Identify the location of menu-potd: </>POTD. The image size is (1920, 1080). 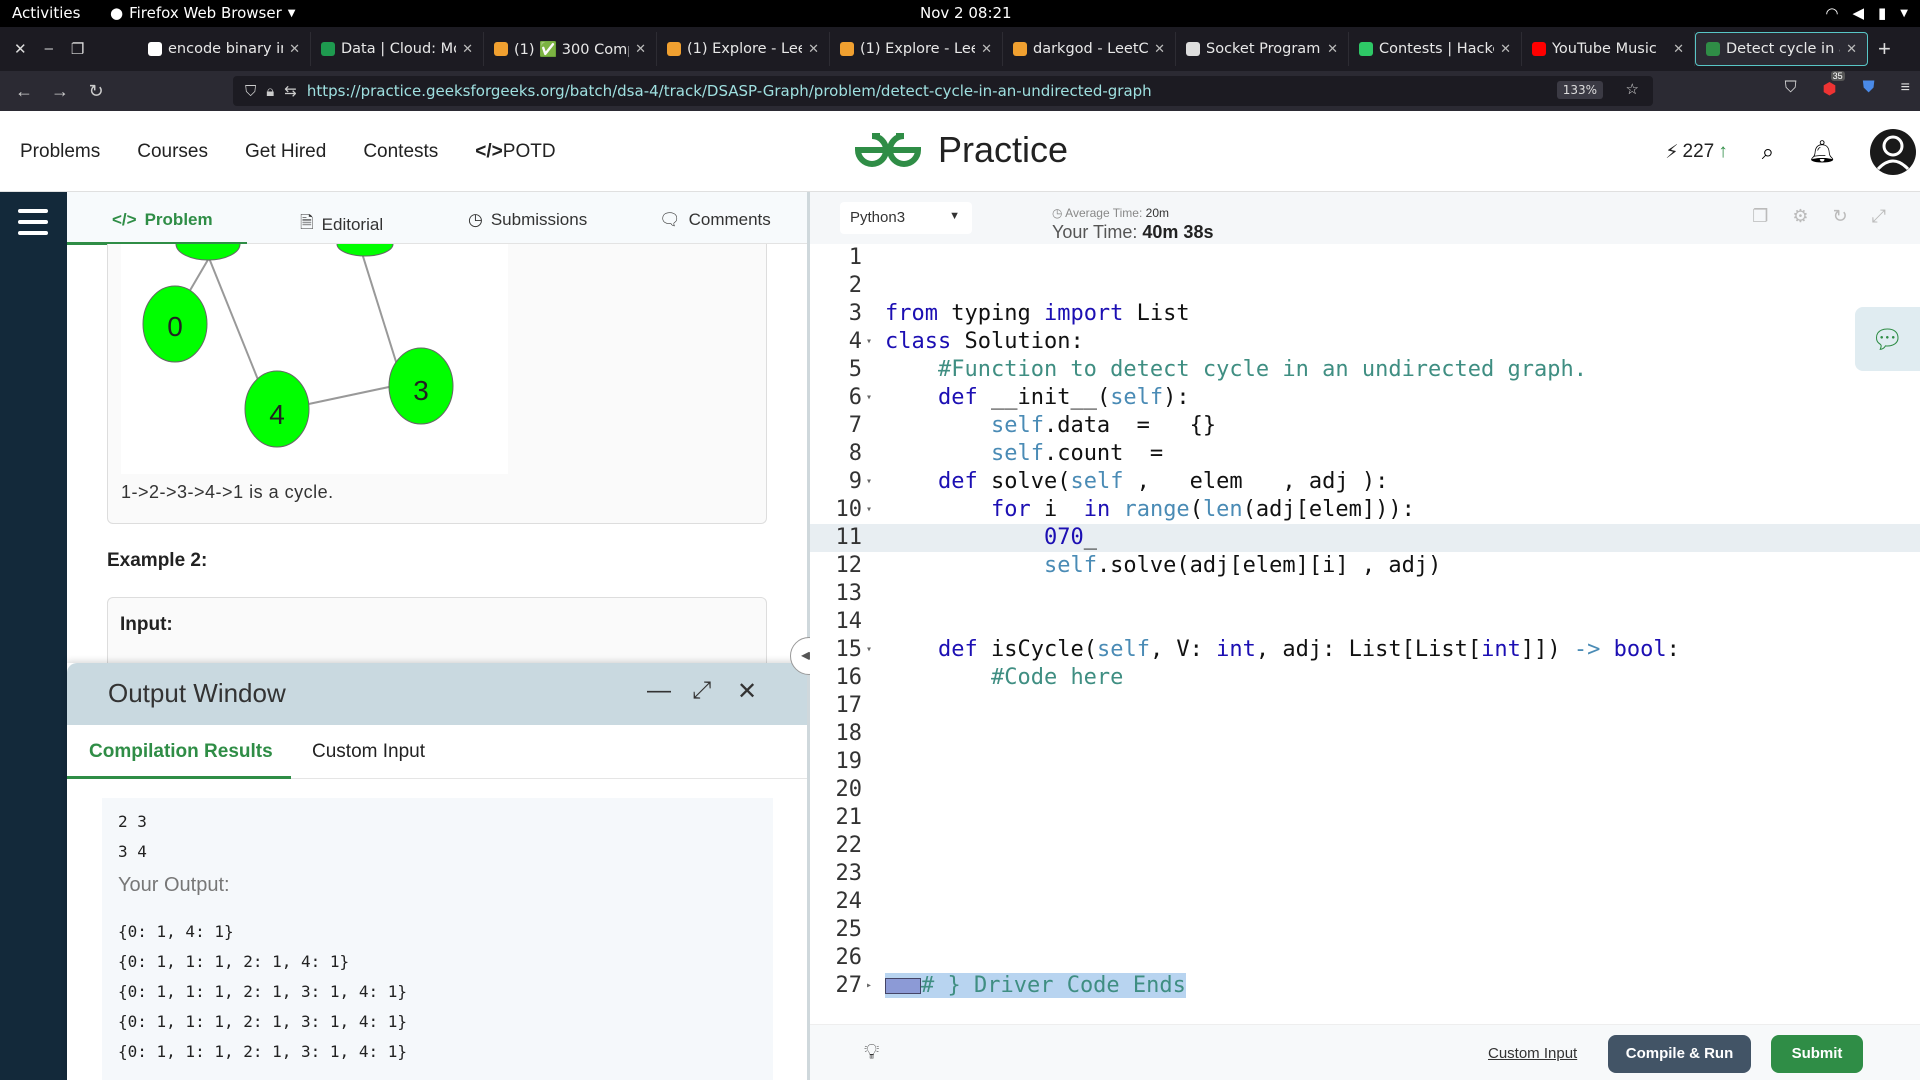
(515, 152).